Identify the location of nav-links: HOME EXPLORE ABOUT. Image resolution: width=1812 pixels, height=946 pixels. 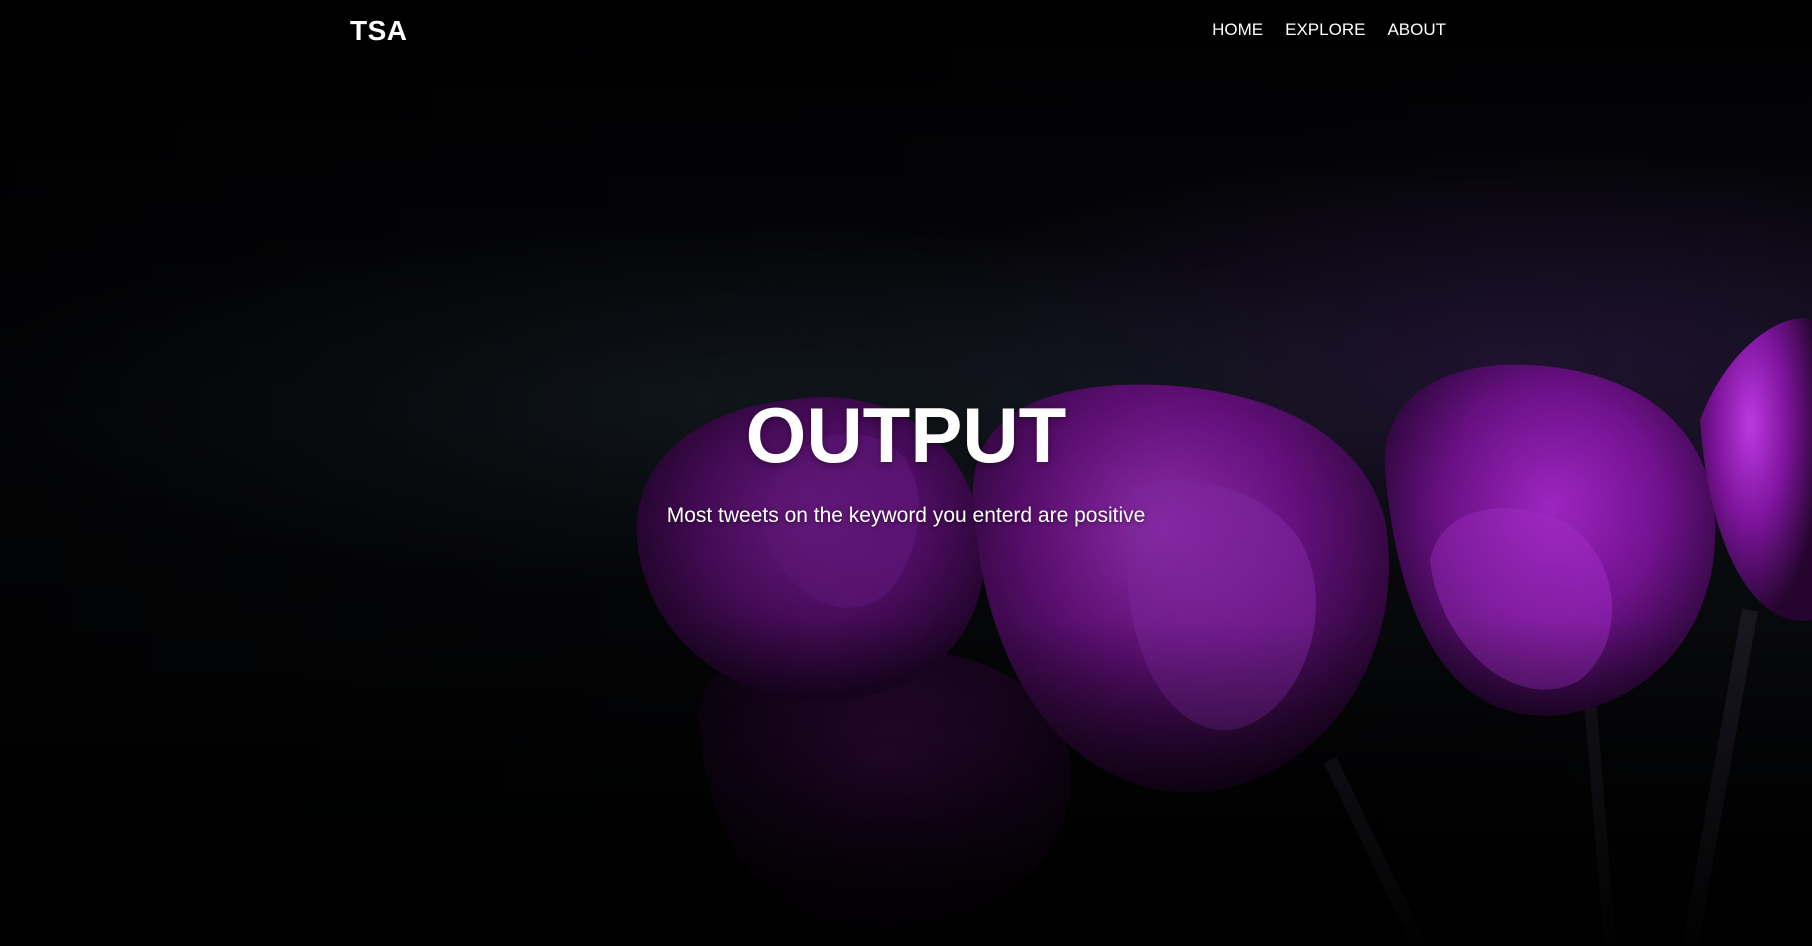
(1329, 30).